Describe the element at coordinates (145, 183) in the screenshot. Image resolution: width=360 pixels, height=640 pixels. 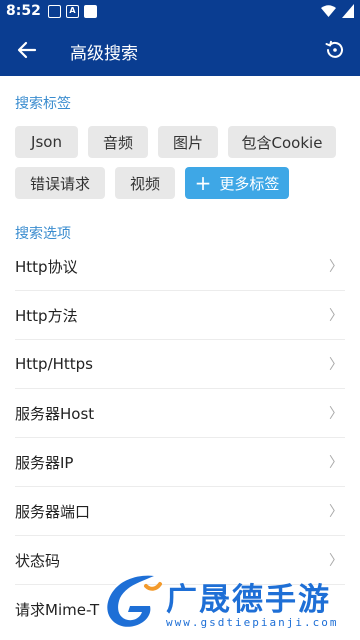
I see `tag-chip-video: 视频` at that location.